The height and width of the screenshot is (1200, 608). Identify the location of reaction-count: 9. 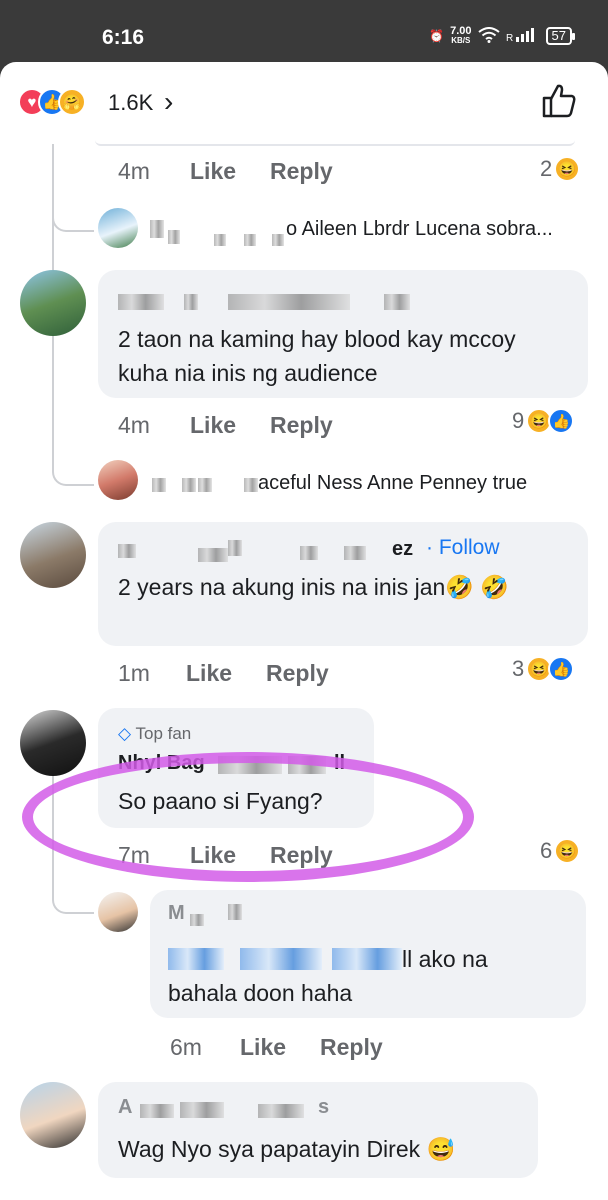
(518, 420).